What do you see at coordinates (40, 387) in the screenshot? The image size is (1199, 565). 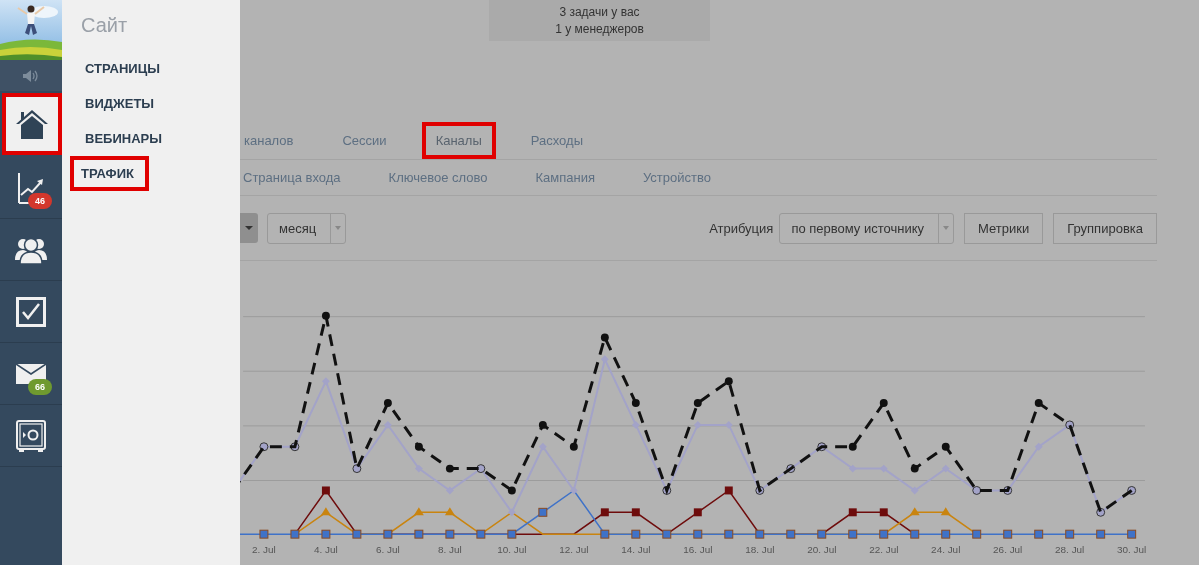 I see `count-badge: 66` at bounding box center [40, 387].